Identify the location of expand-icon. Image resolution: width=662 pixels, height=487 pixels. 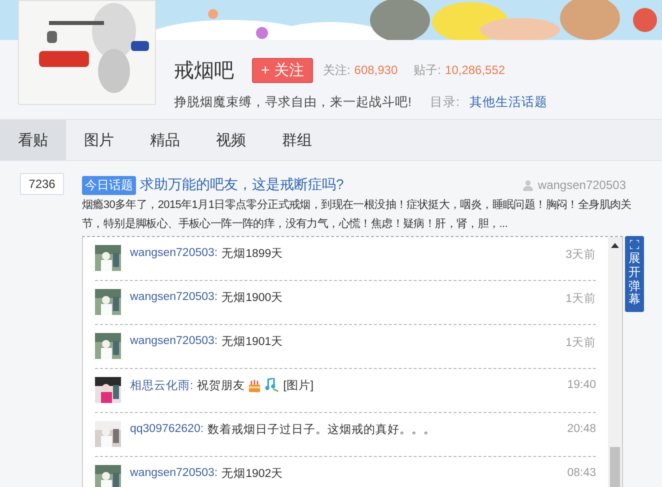
(634, 244).